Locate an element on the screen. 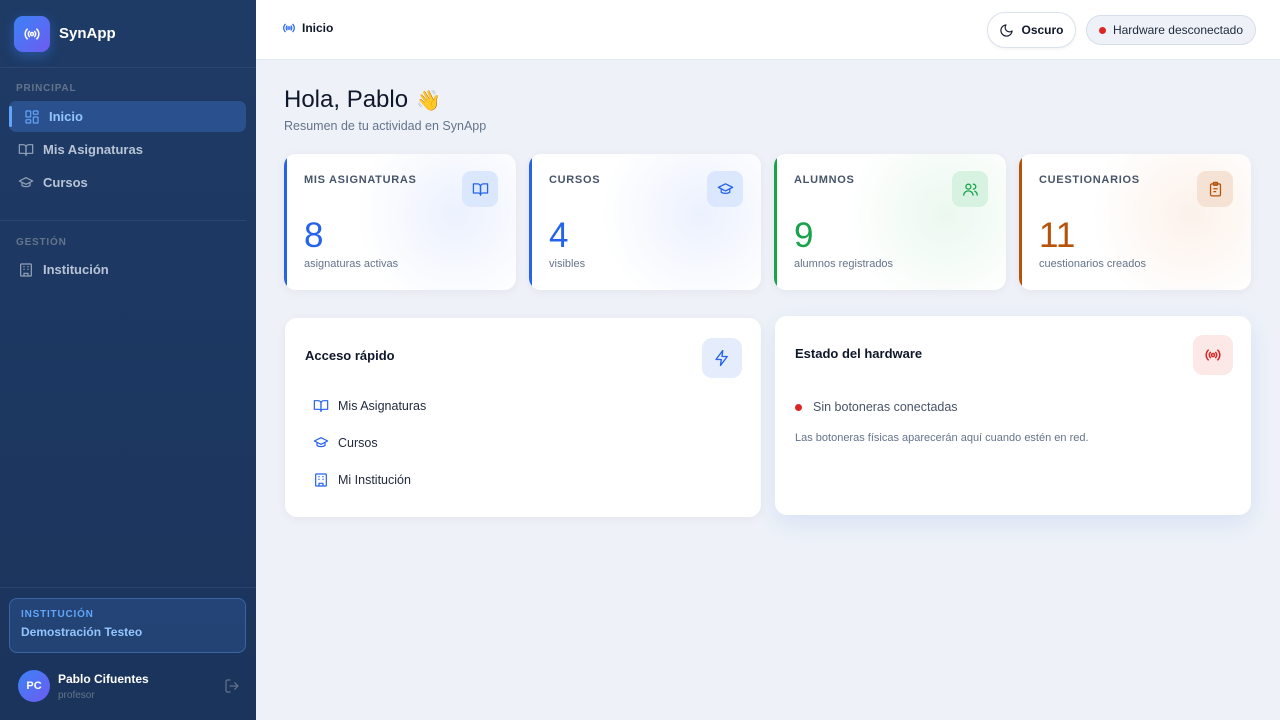 The height and width of the screenshot is (720, 1280). stat-description: cuestionarios creados is located at coordinates (1093, 264).